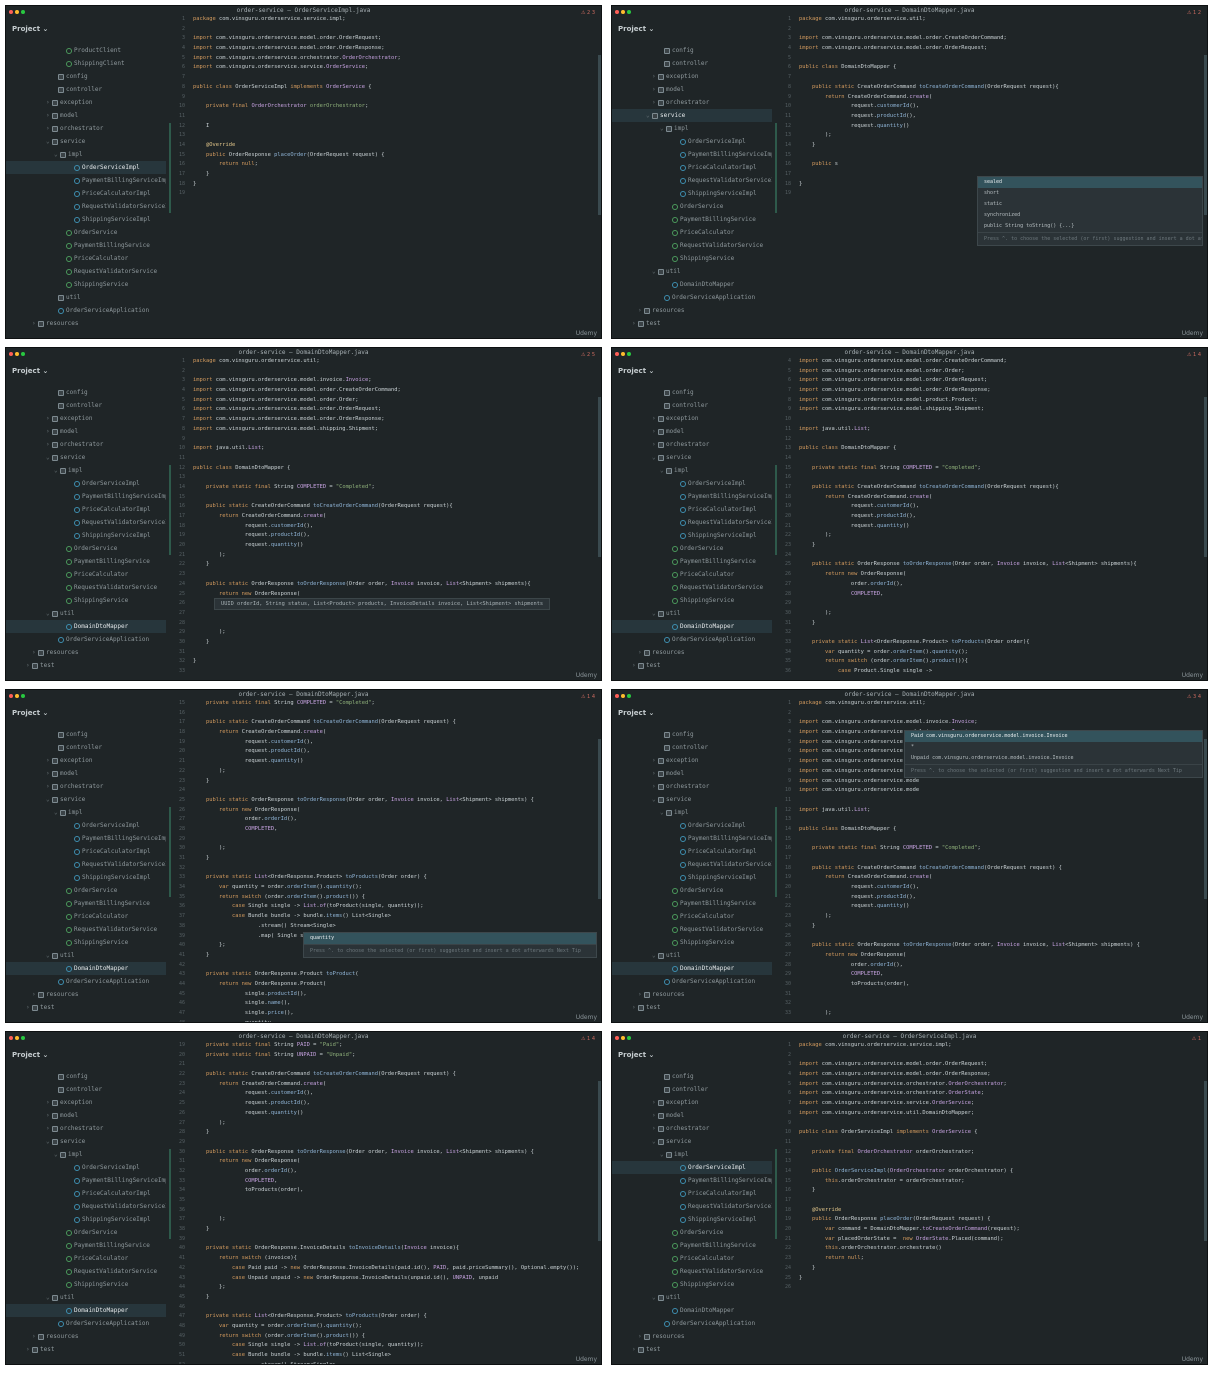  I want to click on code-line: import java.util.List;, so click(1001, 430).